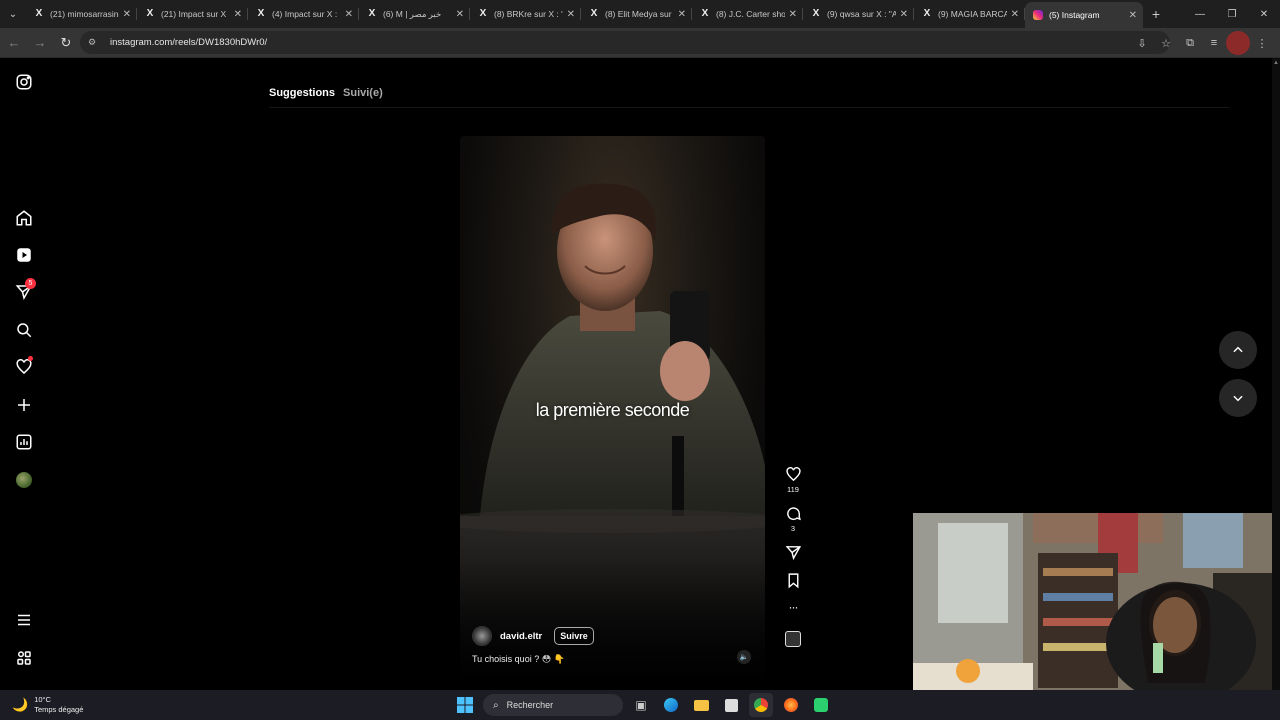 This screenshot has width=1280, height=720. Describe the element at coordinates (791, 705) in the screenshot. I see `firefox-icon` at that location.